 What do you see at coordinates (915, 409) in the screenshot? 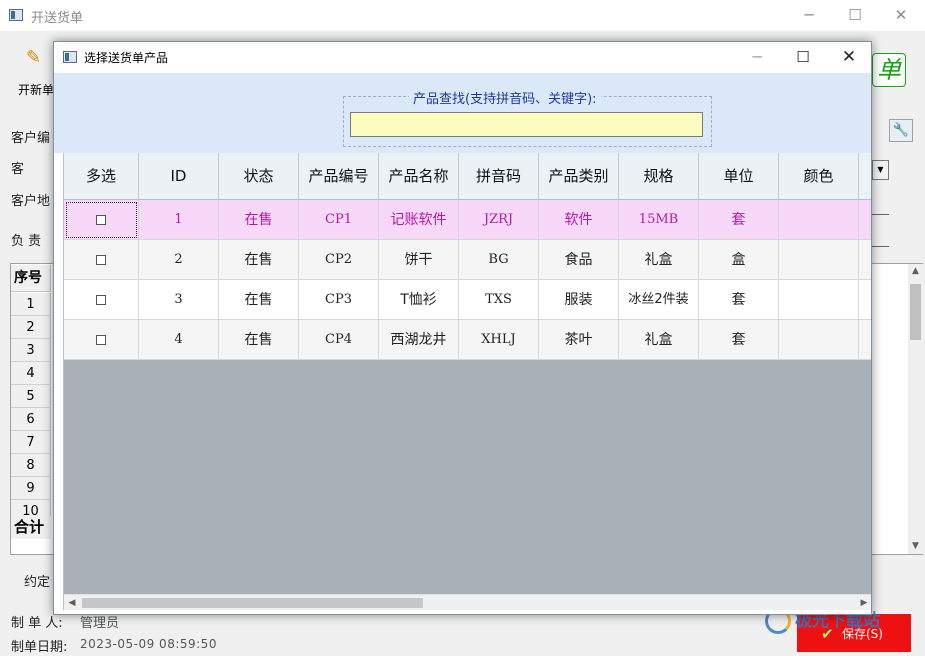
I see `grid-vertical-scrollbar: ▲ ▼` at bounding box center [915, 409].